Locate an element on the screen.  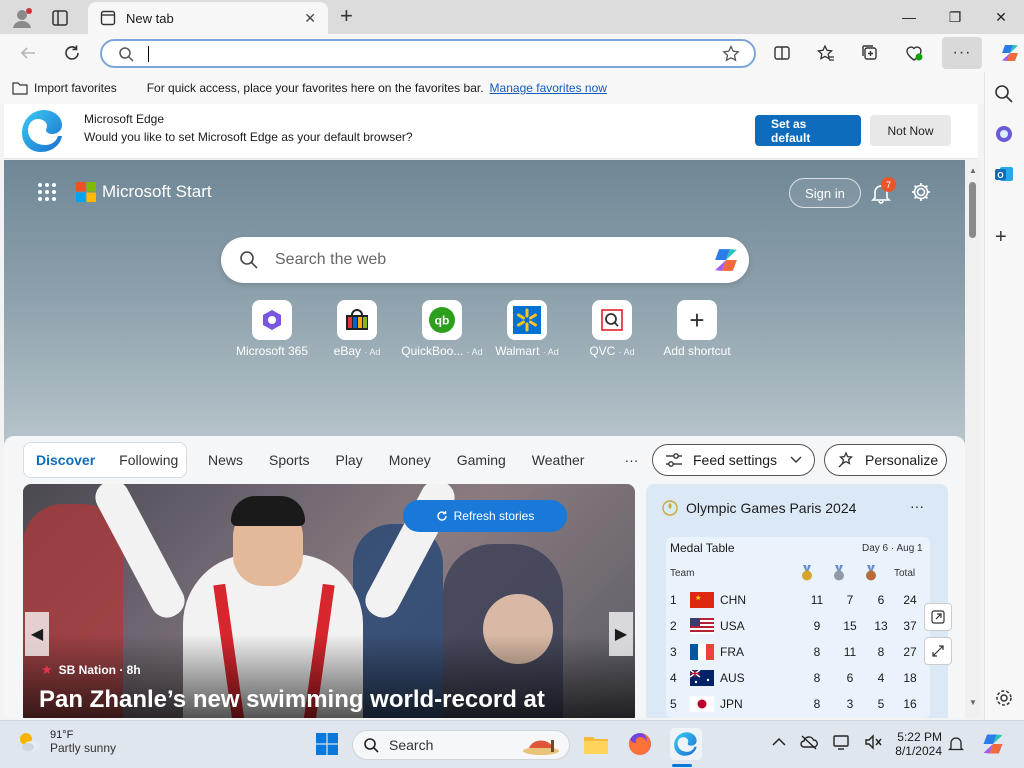
sb-nation-star-icon: ★ is located at coordinates (47, 669).